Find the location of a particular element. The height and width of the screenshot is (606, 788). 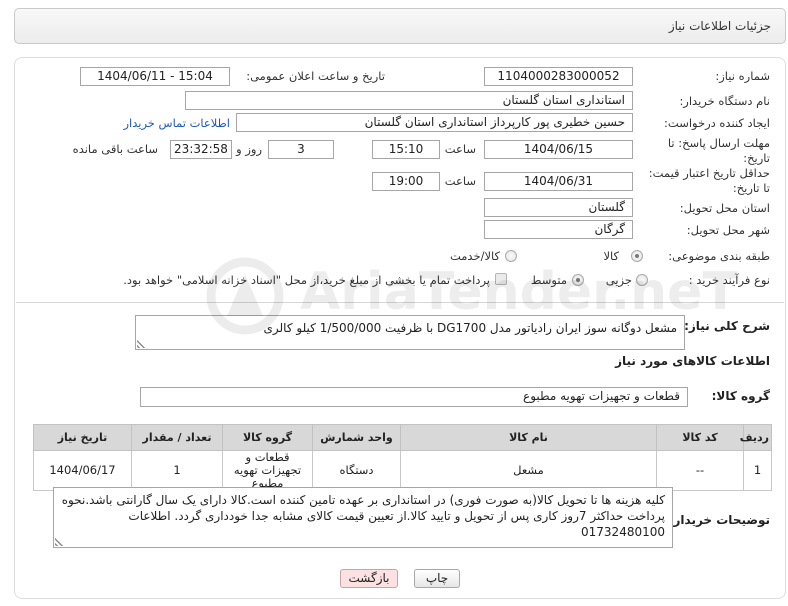

price-validity-label: حداقل تاریخ اعتبار قیمت: is located at coordinates (709, 173).